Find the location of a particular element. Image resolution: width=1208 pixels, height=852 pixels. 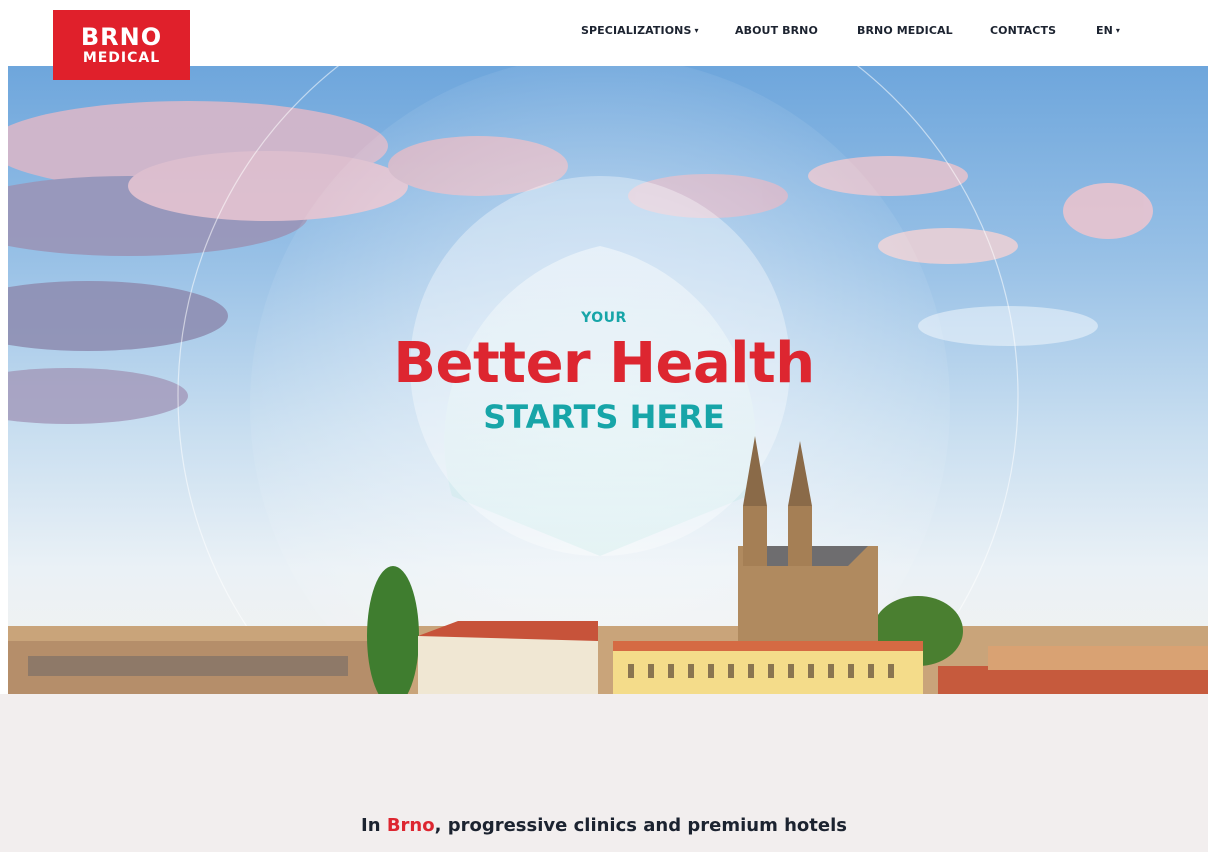

nav-item-contacts: CONTACTS is located at coordinates (1023, 30).